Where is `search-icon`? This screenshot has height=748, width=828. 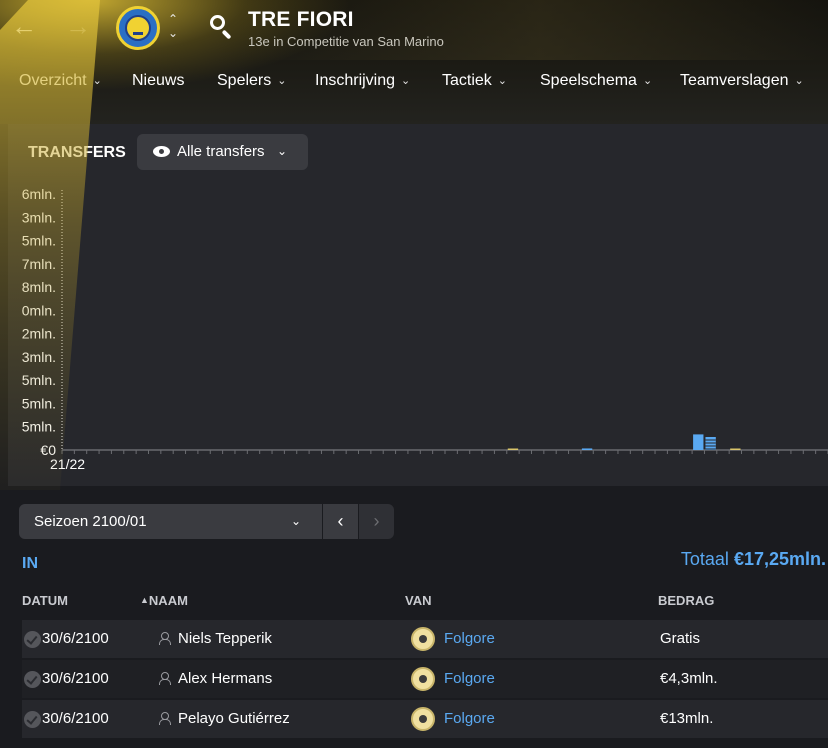 search-icon is located at coordinates (221, 26).